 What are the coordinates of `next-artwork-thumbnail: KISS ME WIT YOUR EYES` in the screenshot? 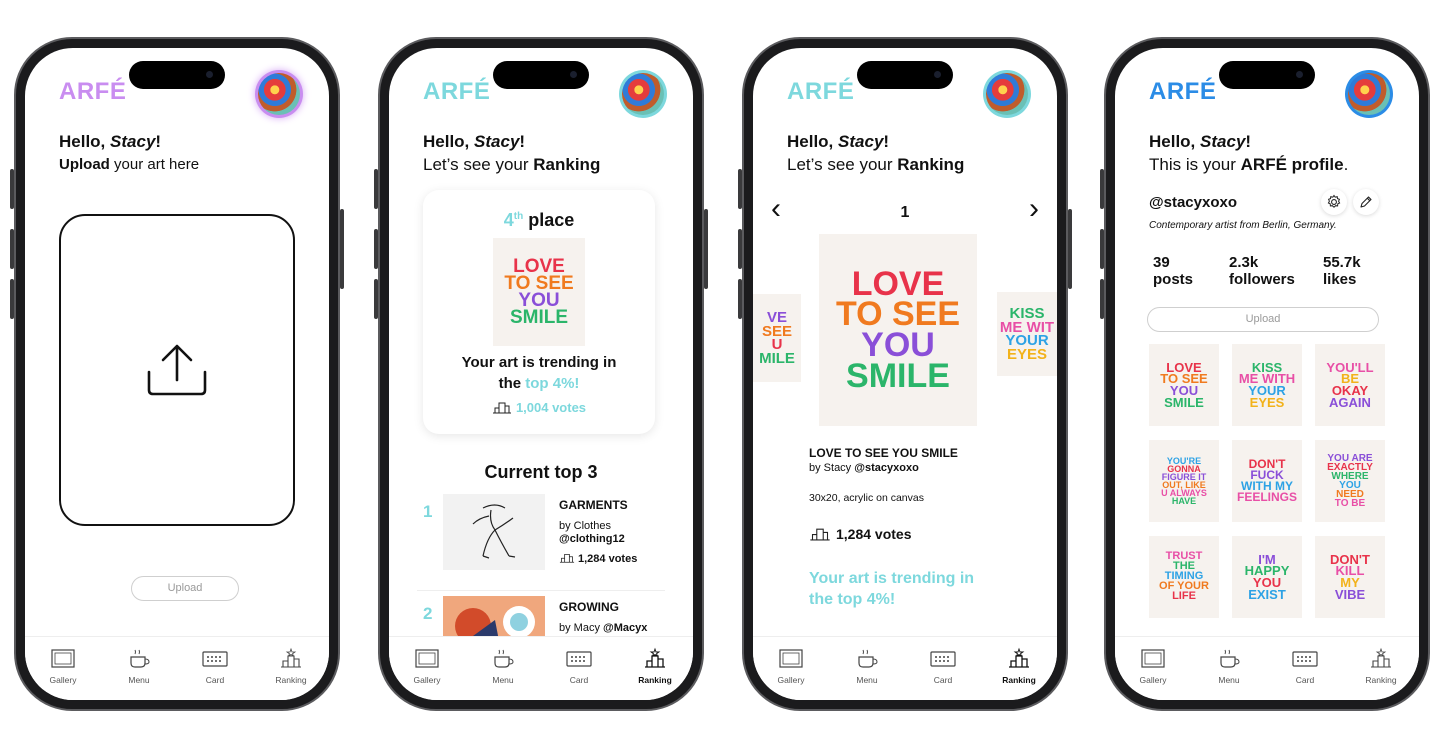 It's located at (1027, 334).